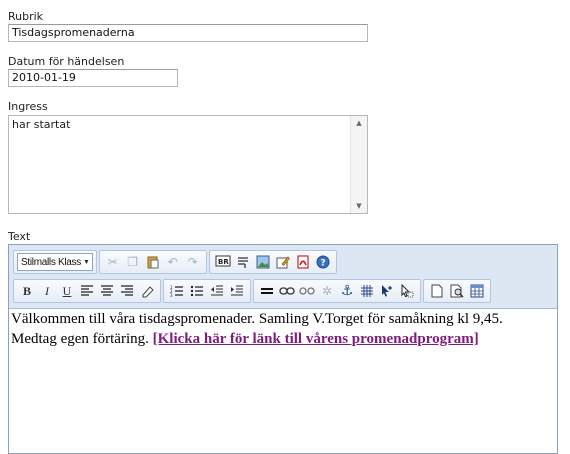 This screenshot has height=454, width=570. I want to click on align-center-icon, so click(107, 291).